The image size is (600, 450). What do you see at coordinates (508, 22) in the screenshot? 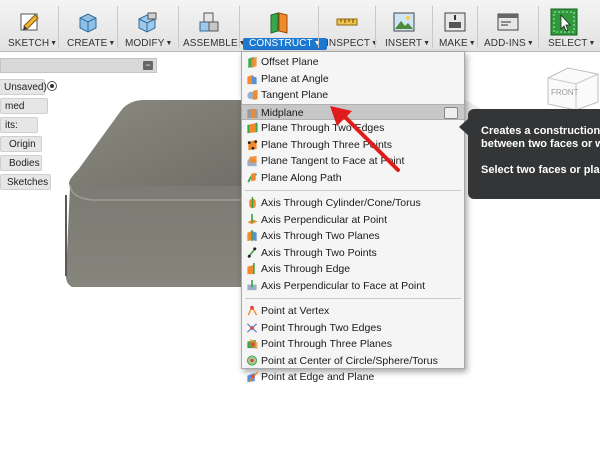
I see `addins-scripts-icon` at bounding box center [508, 22].